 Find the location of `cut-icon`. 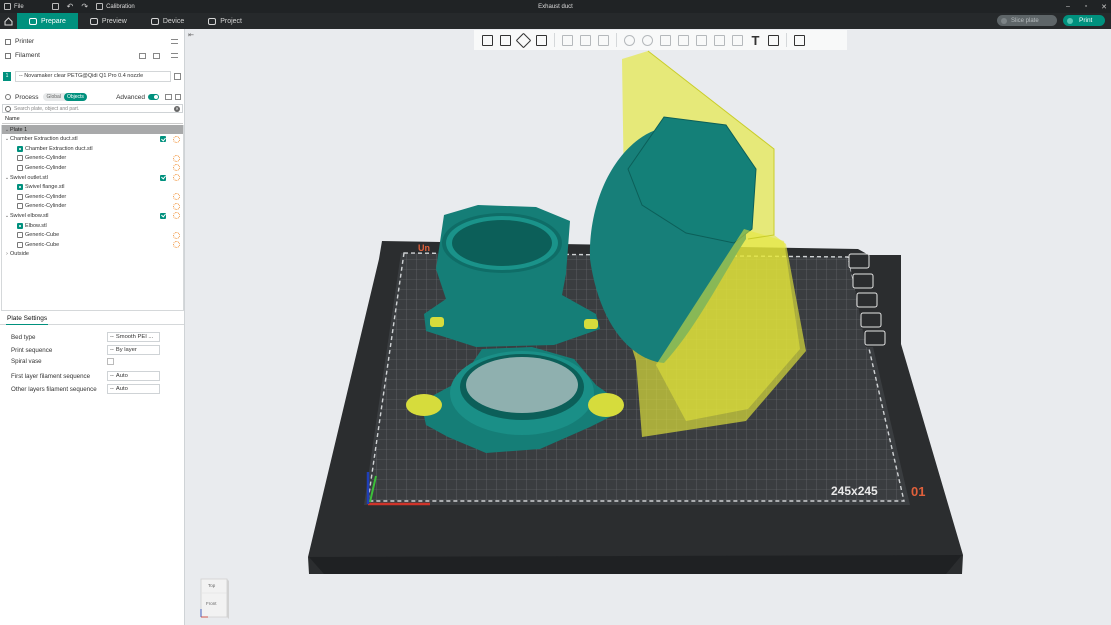

cut-icon is located at coordinates (701, 40).